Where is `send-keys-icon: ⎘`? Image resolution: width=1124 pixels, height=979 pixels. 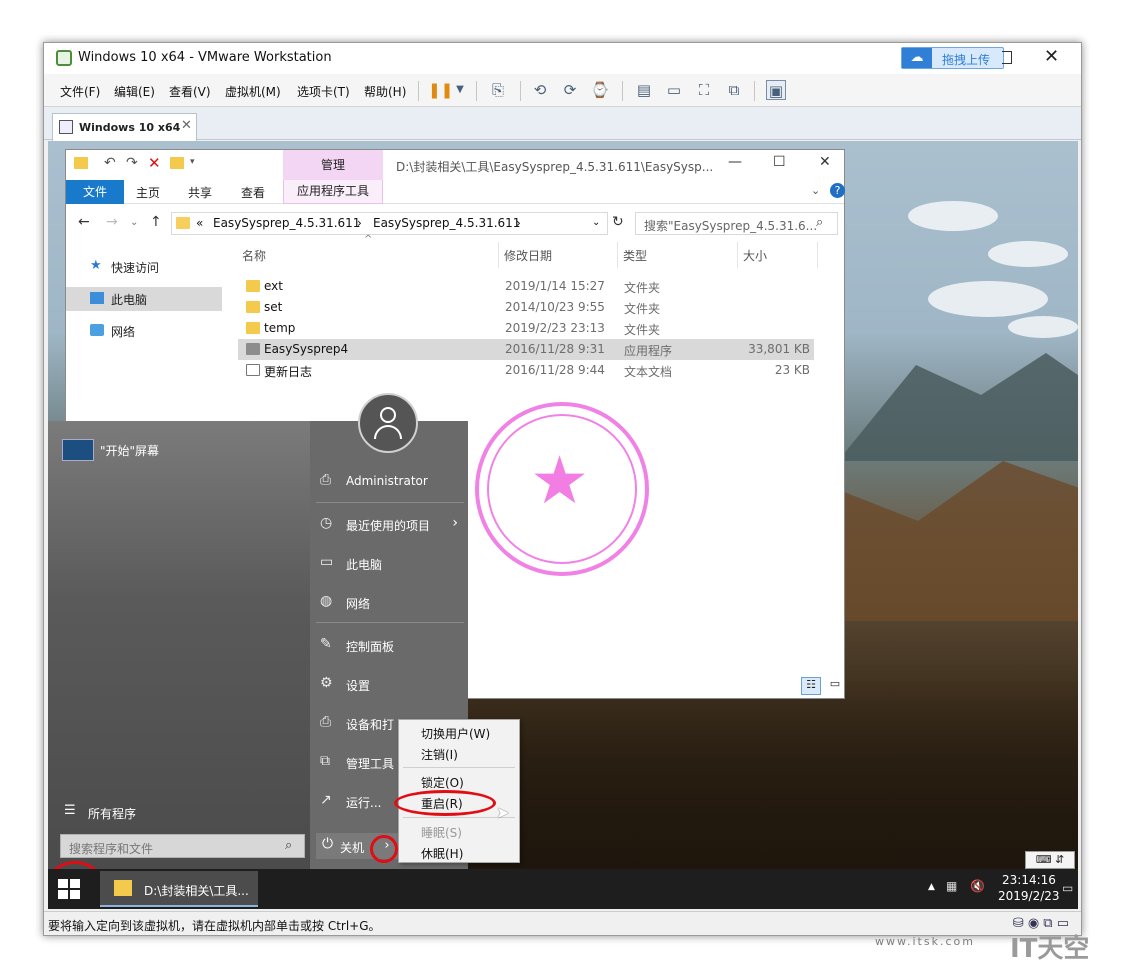 send-keys-icon: ⎘ is located at coordinates (498, 90).